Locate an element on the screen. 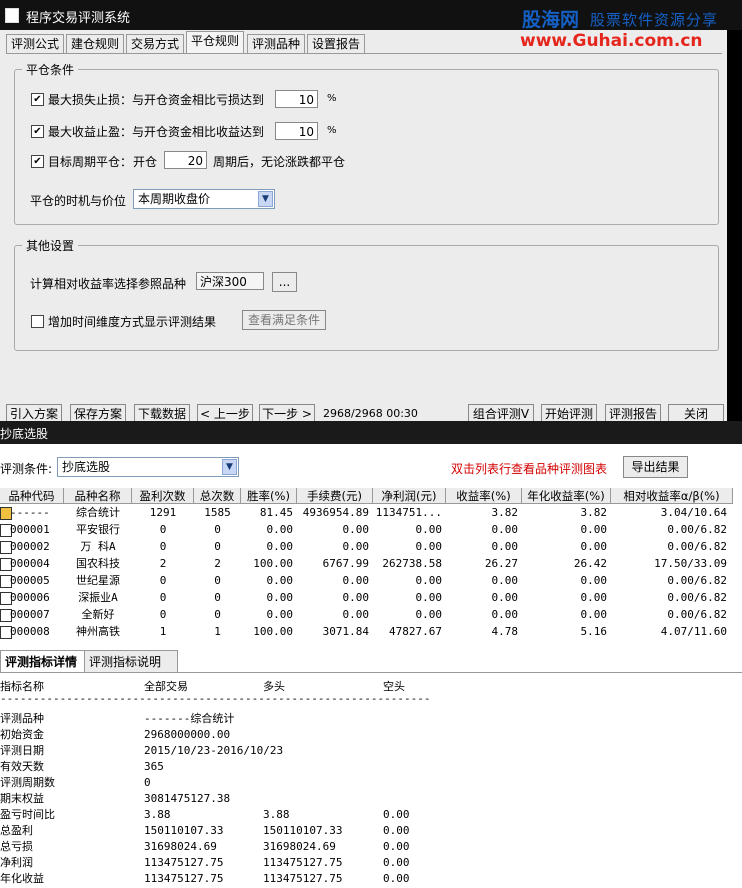  col-header-name: 品种名称 is located at coordinates (98, 496).